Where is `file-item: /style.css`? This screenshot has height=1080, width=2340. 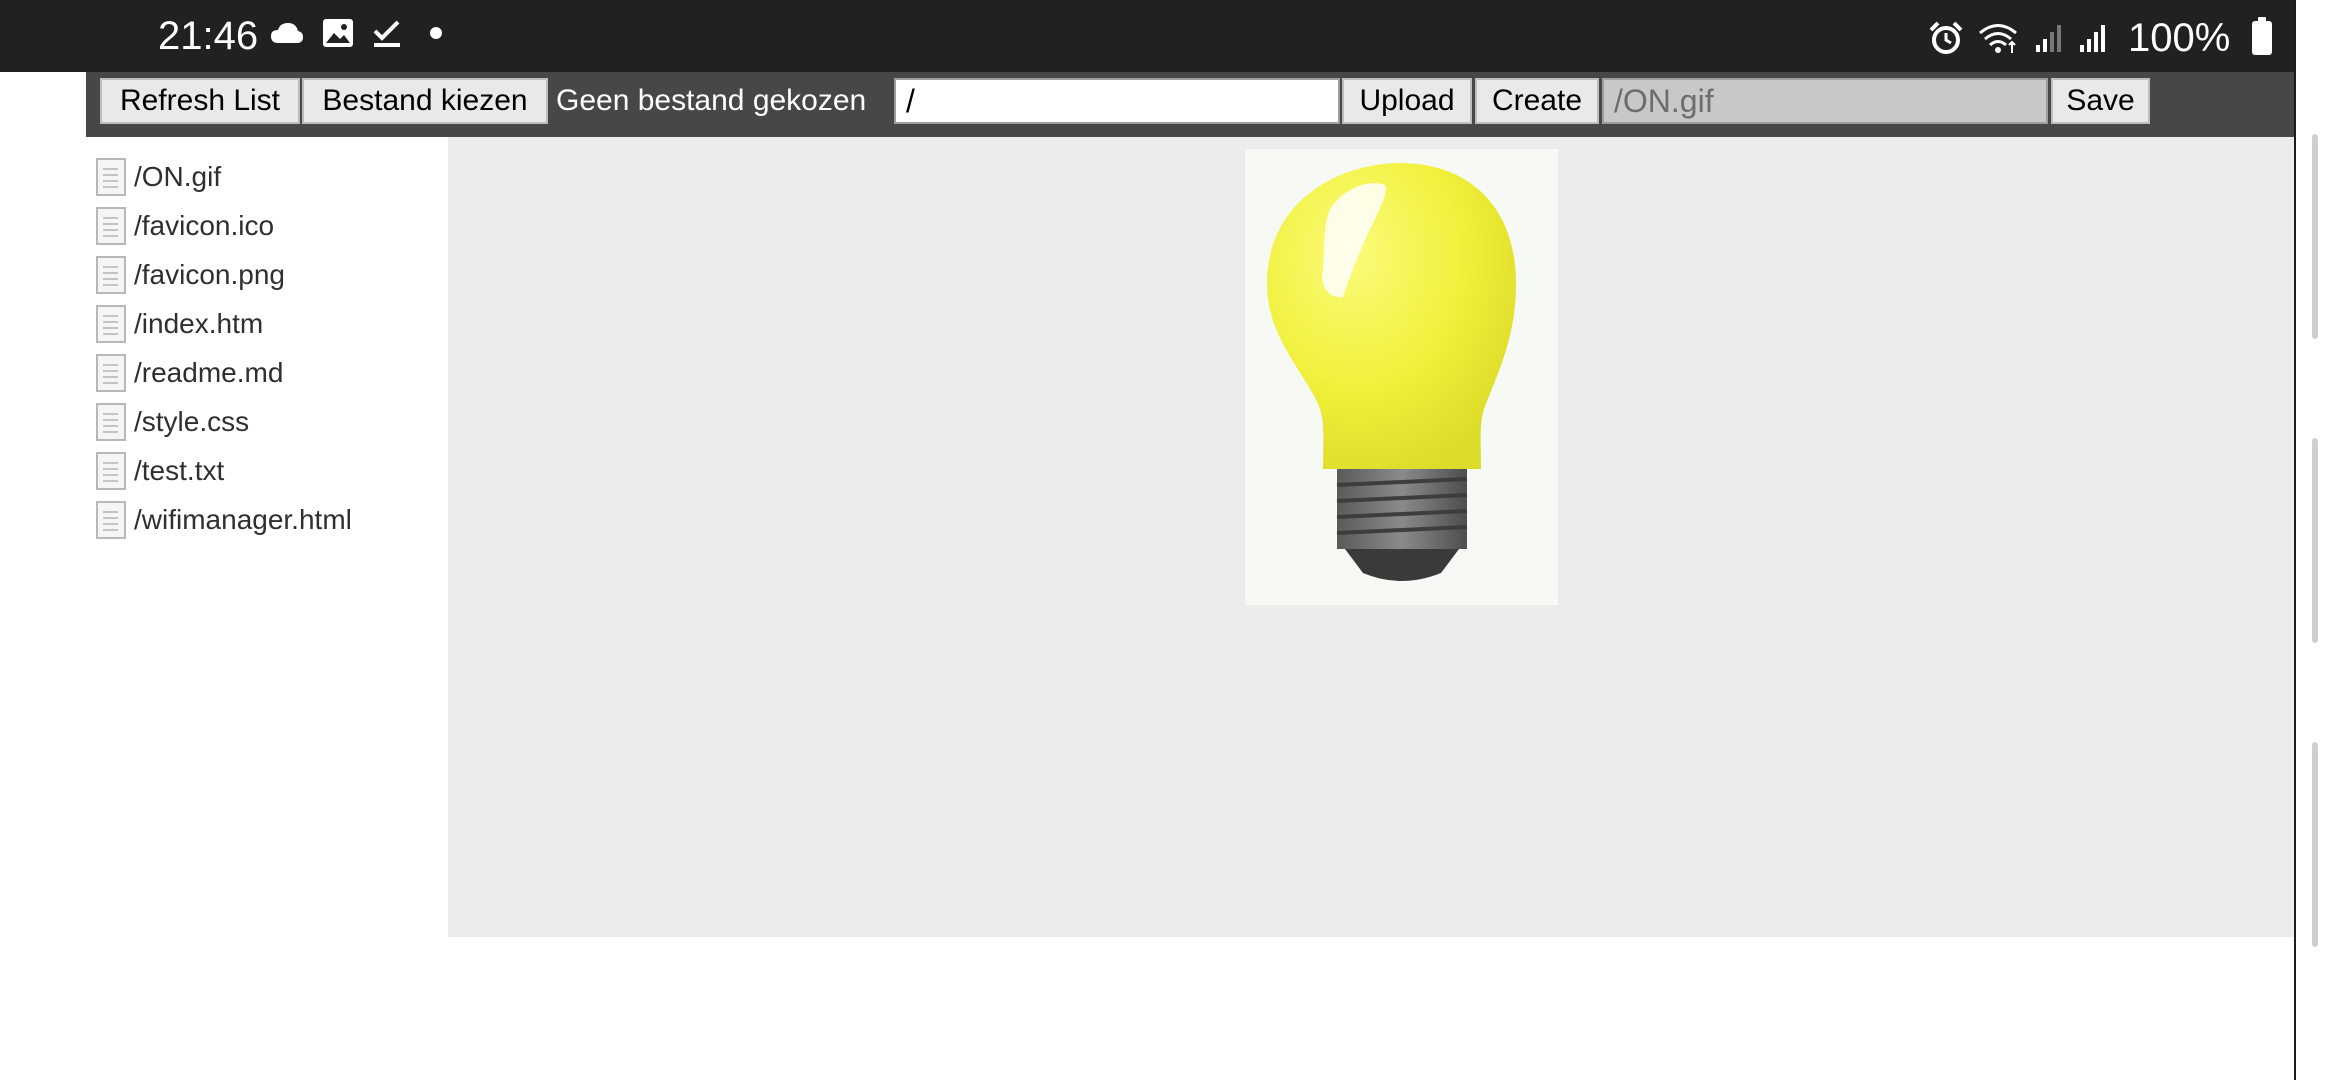 file-item: /style.css is located at coordinates (266, 421).